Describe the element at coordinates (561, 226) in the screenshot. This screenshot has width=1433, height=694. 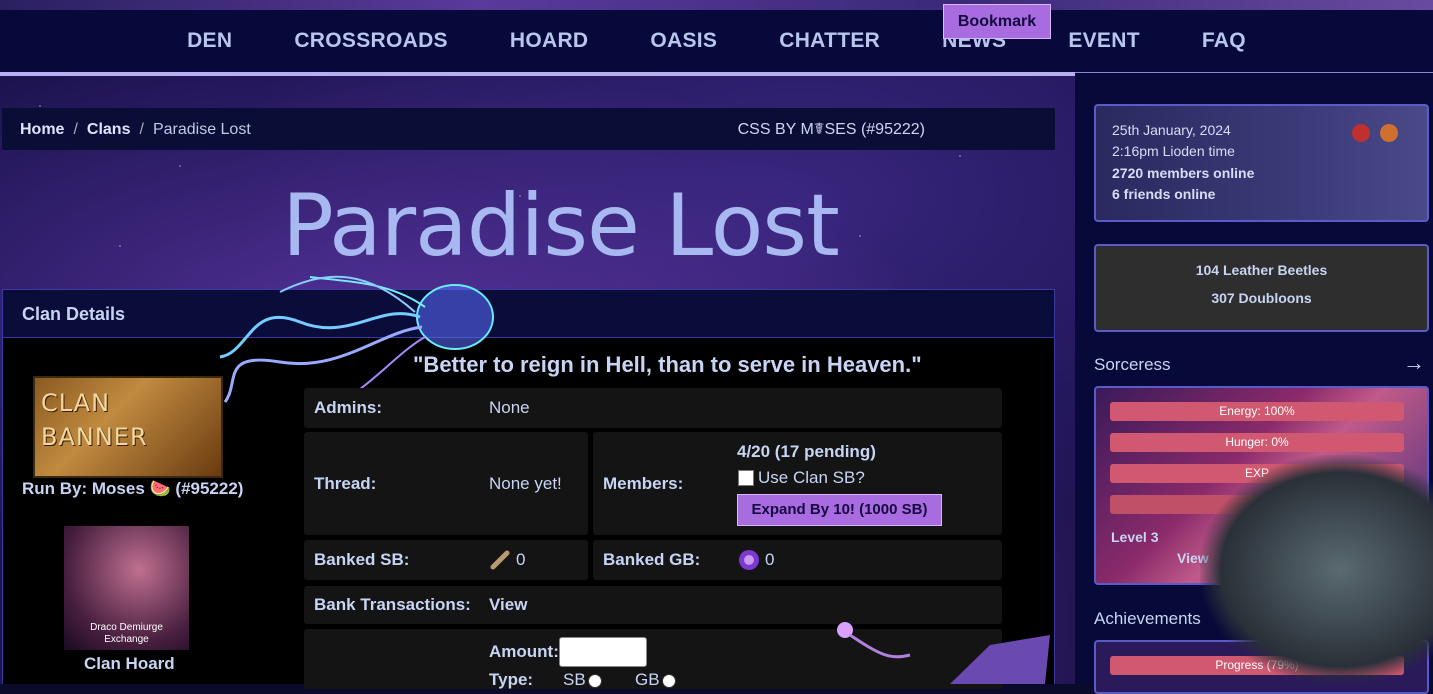
I see `page-title: Paradise Lost` at that location.